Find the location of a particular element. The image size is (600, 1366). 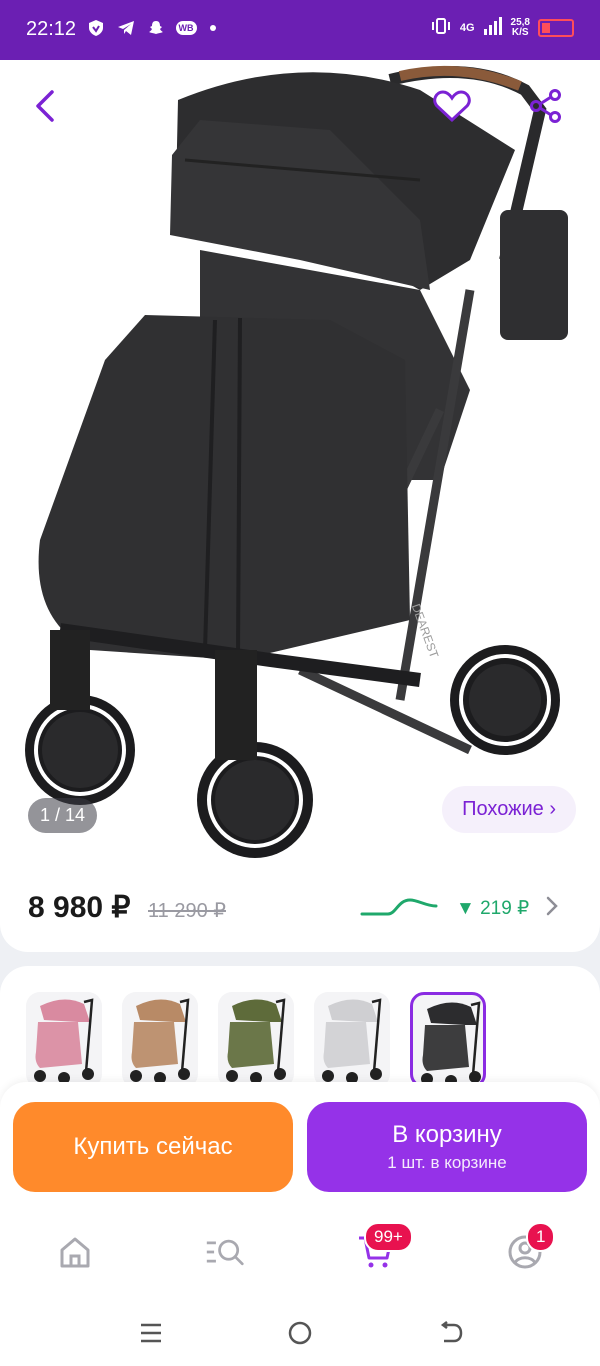

cart-badge: 99+ is located at coordinates (388, 1237).